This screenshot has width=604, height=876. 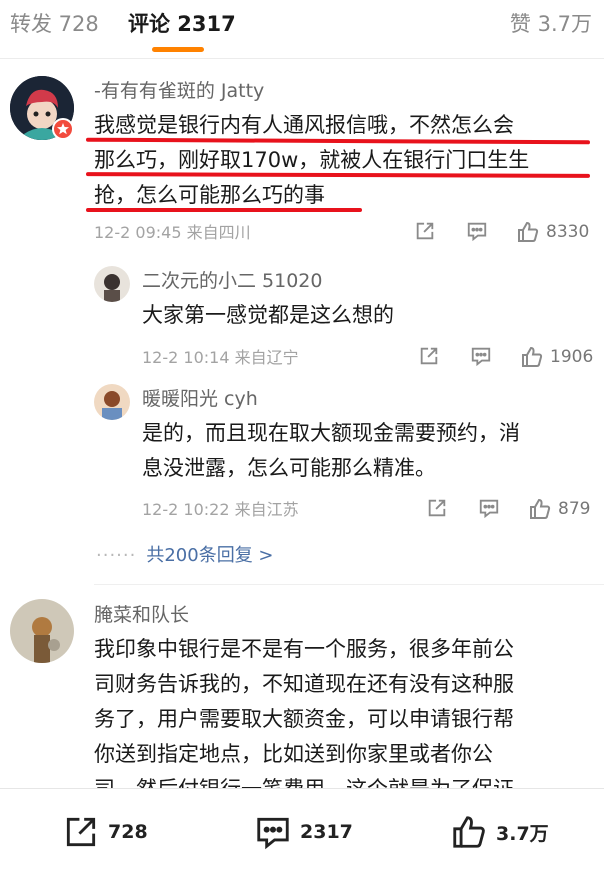 I want to click on more-replies-dots: ······, so click(x=116, y=555).